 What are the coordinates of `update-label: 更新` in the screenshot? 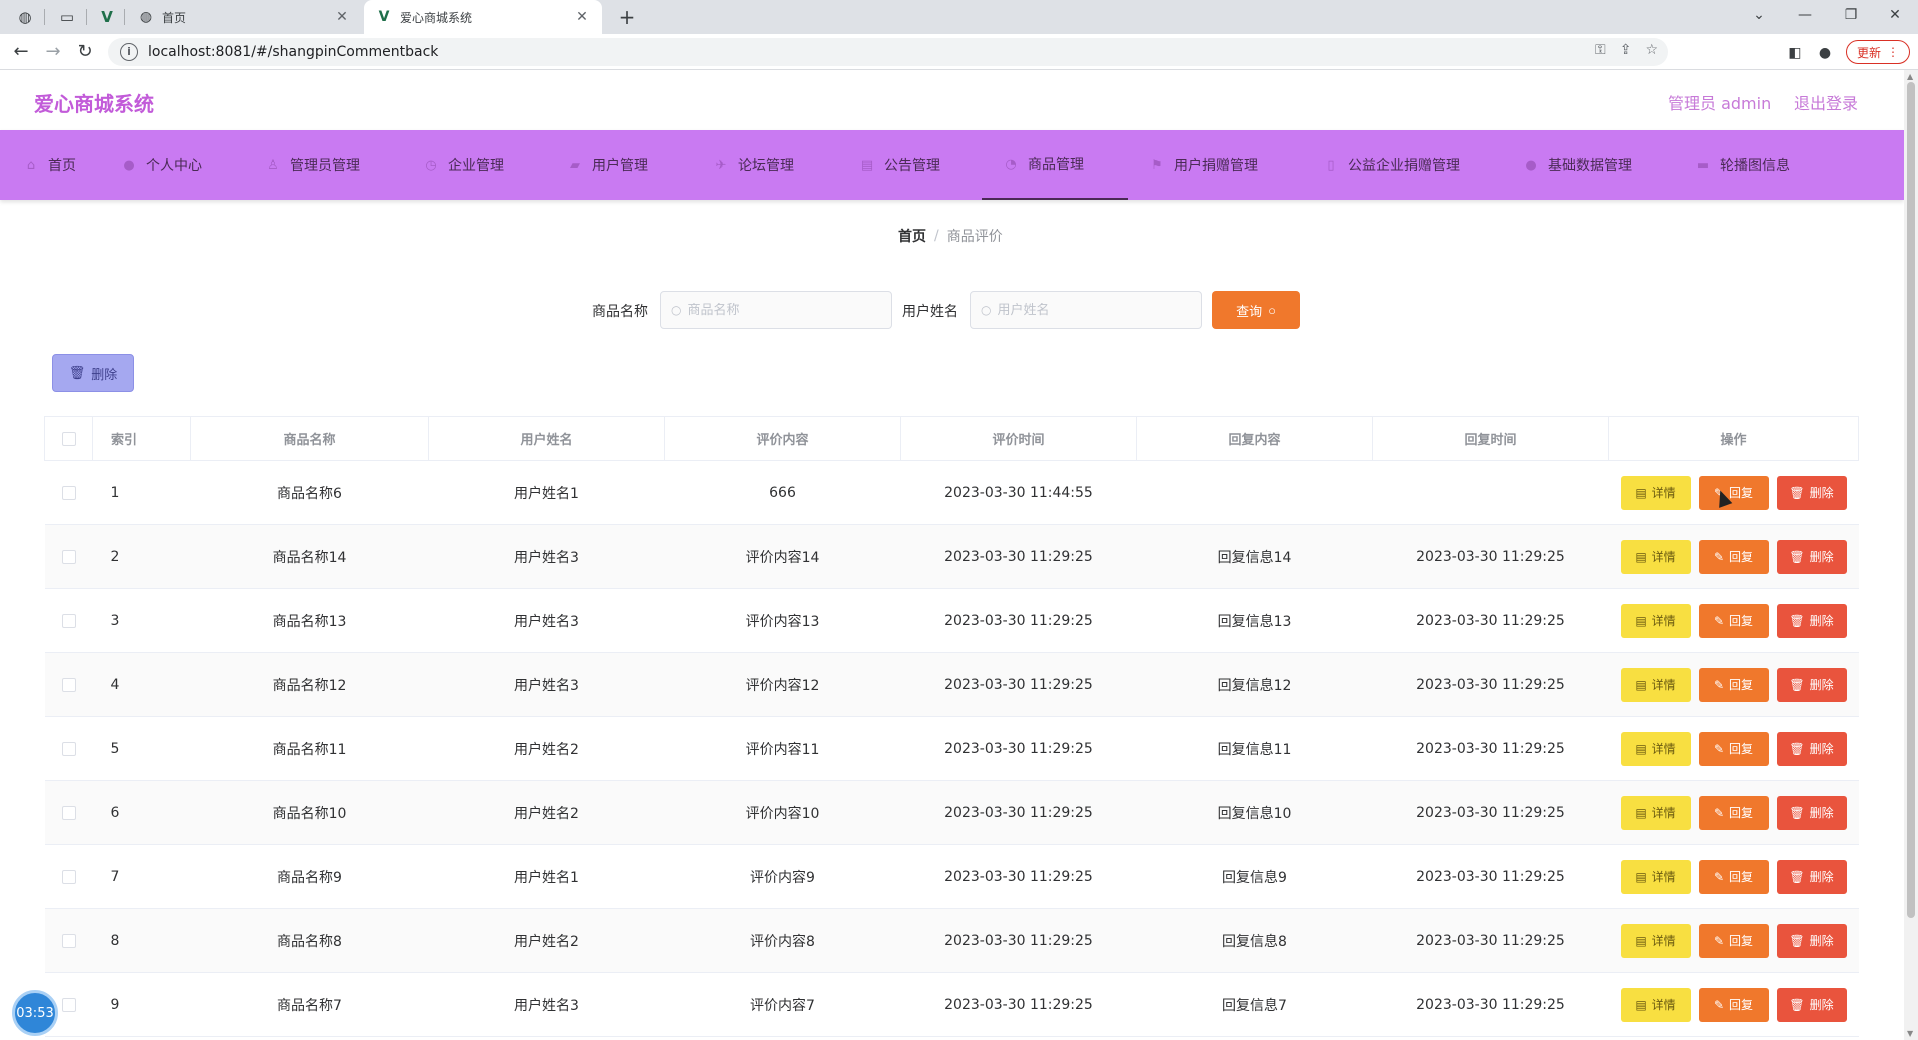 It's located at (1868, 52).